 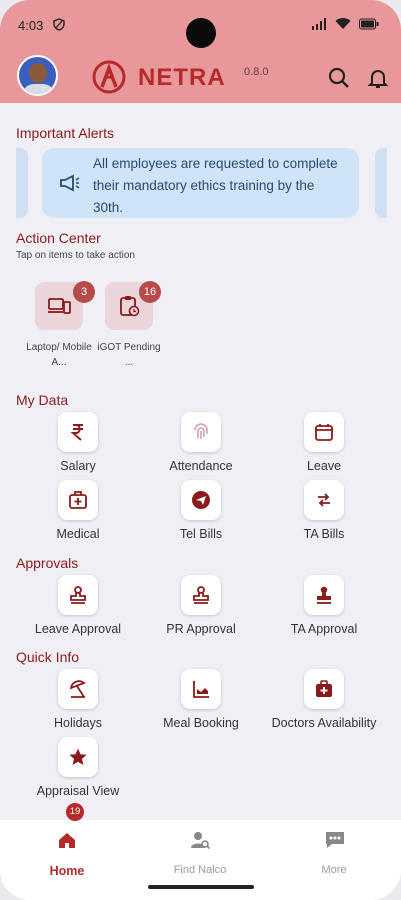 I want to click on approval-ta: TA Approval, so click(x=324, y=607).